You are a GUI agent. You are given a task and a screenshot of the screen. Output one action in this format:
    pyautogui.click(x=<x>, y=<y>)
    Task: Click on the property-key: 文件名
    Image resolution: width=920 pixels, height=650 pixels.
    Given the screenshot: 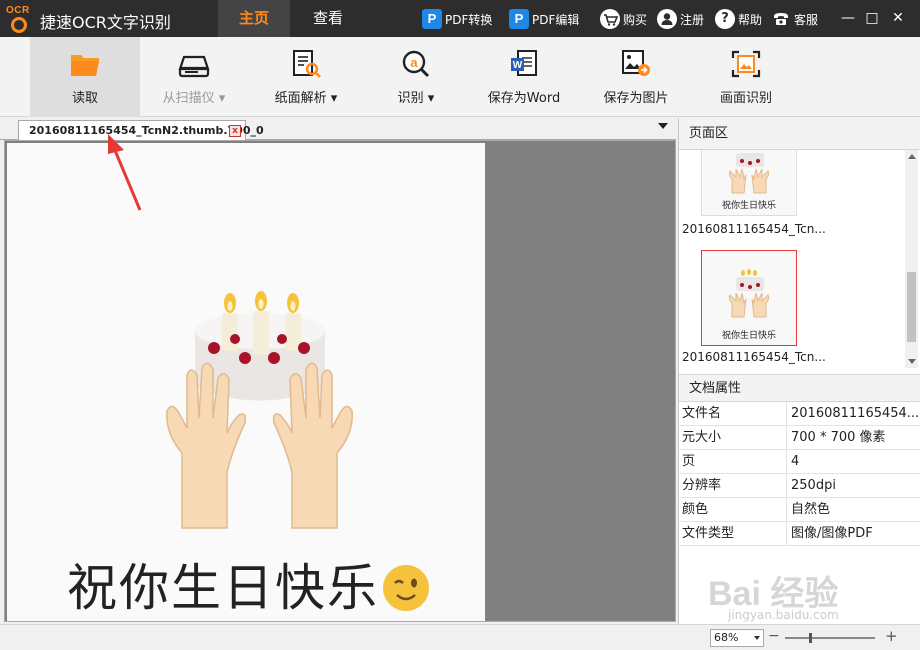 What is the action you would take?
    pyautogui.click(x=733, y=413)
    